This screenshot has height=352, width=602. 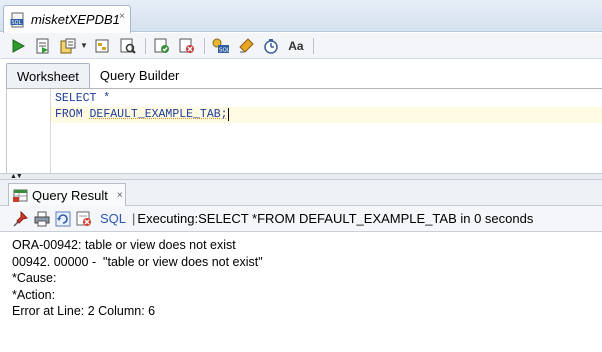 I want to click on tab-worksheet: Worksheet, so click(x=48, y=75).